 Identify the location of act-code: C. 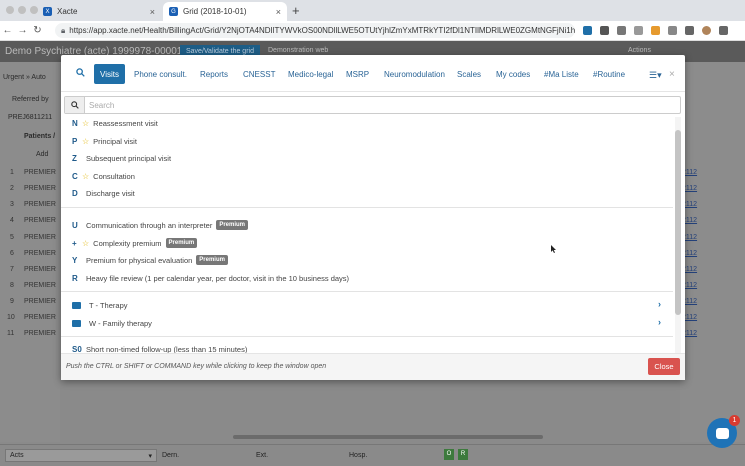
(75, 176).